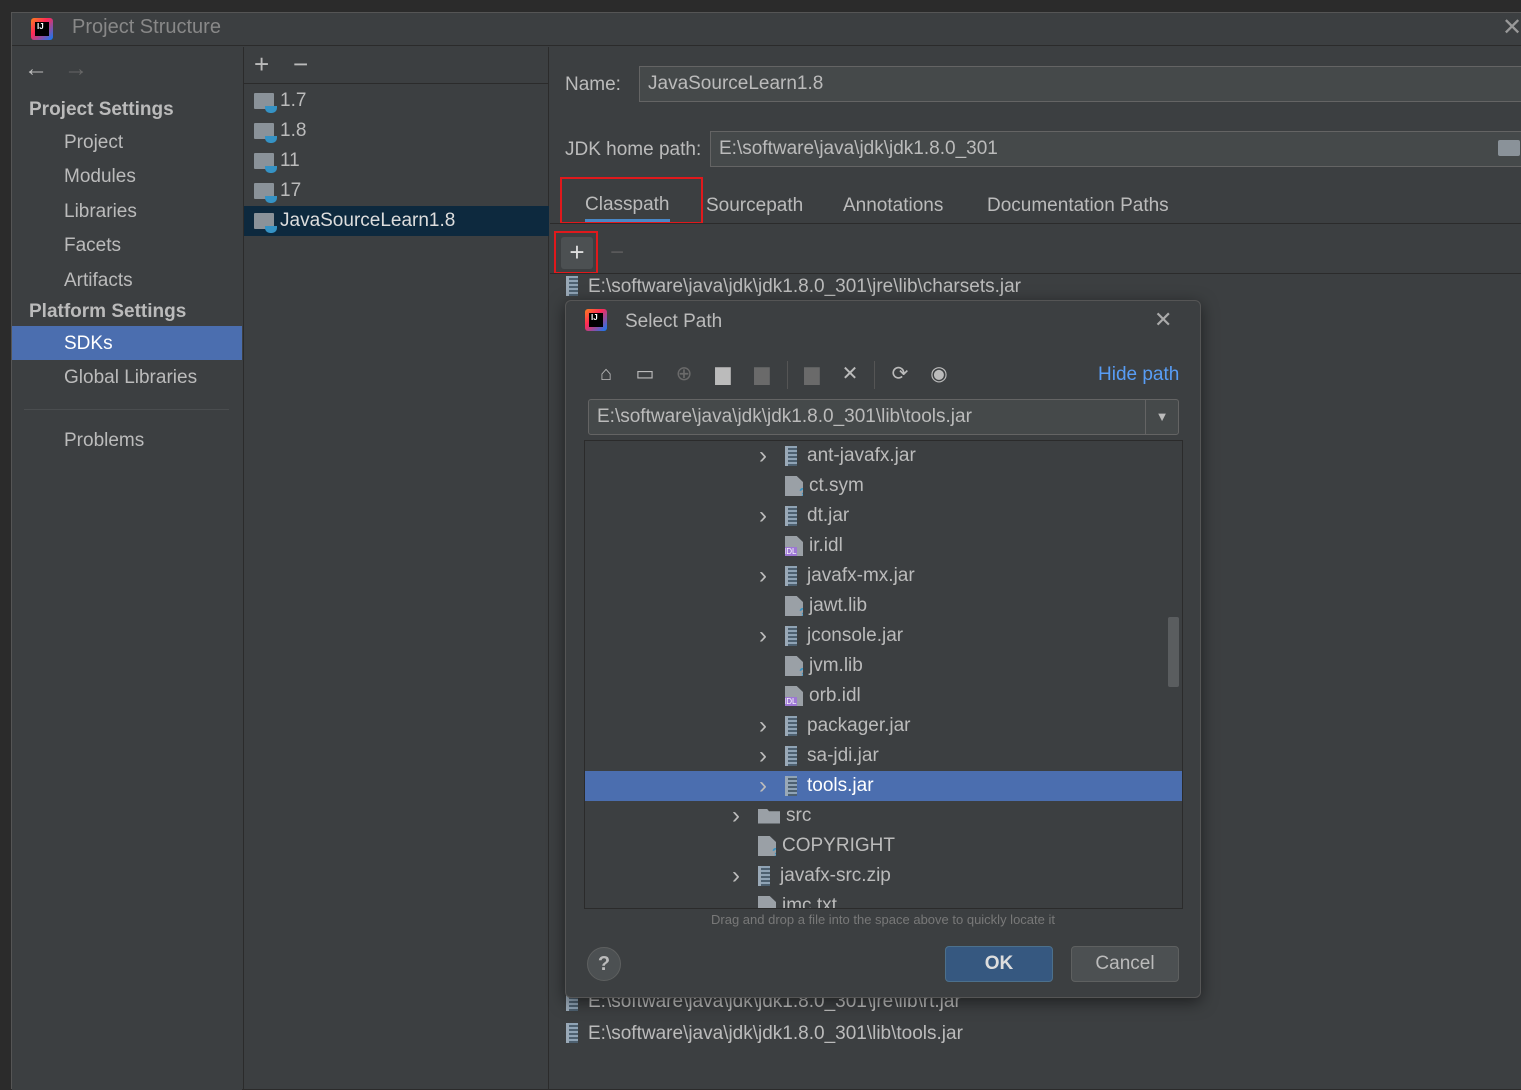 The height and width of the screenshot is (1090, 1521). What do you see at coordinates (835, 695) in the screenshot?
I see `tree-item-label: orb.idl` at bounding box center [835, 695].